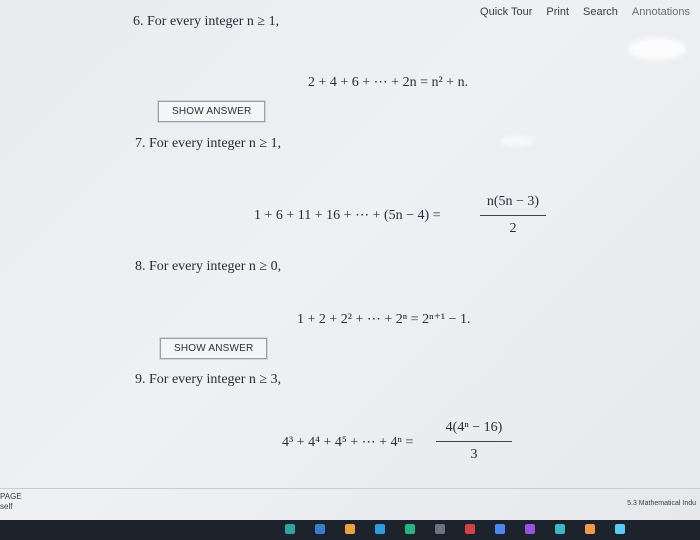 This screenshot has width=700, height=540. Describe the element at coordinates (11, 496) in the screenshot. I see `page-label: PAGE` at that location.